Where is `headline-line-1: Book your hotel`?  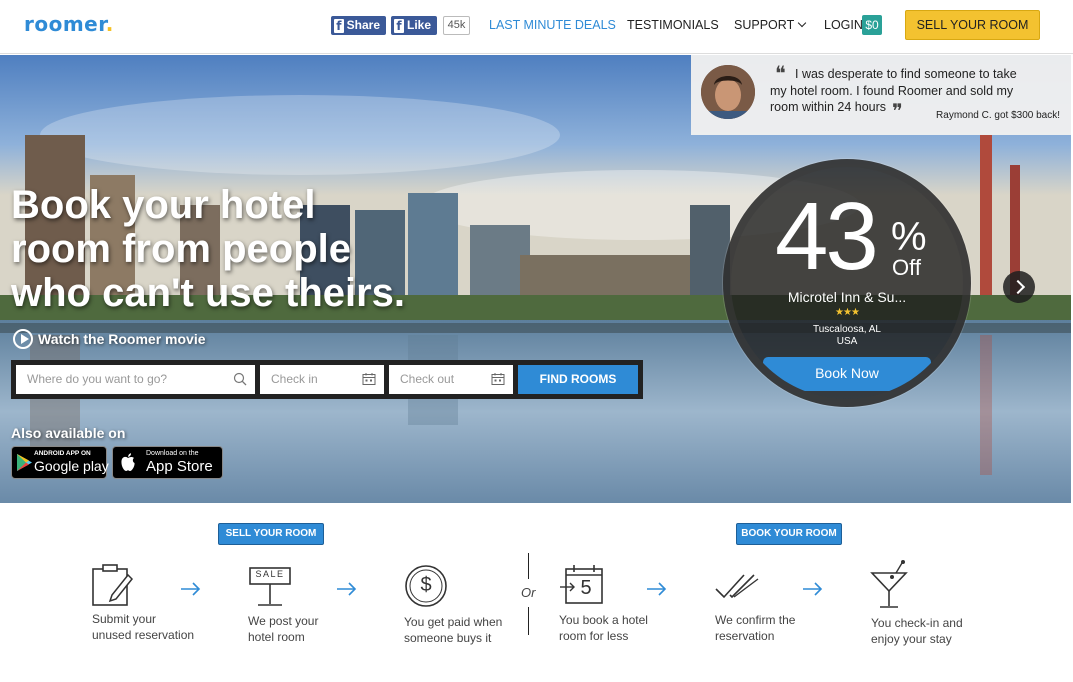 headline-line-1: Book your hotel is located at coordinates (163, 205).